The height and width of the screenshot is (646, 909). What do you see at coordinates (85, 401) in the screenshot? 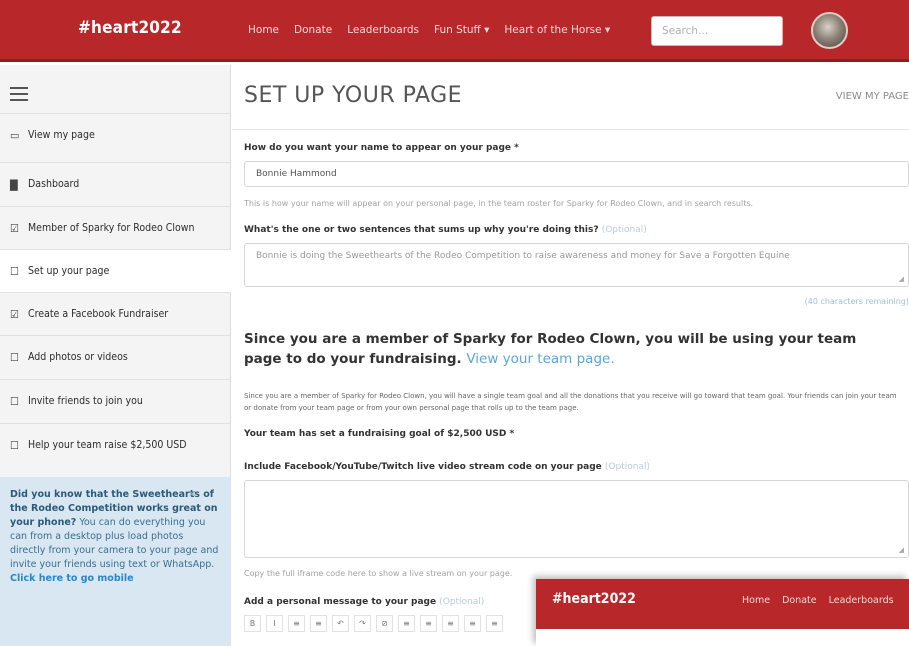
I see `sidebar-item-label: Invite friends to join you` at bounding box center [85, 401].